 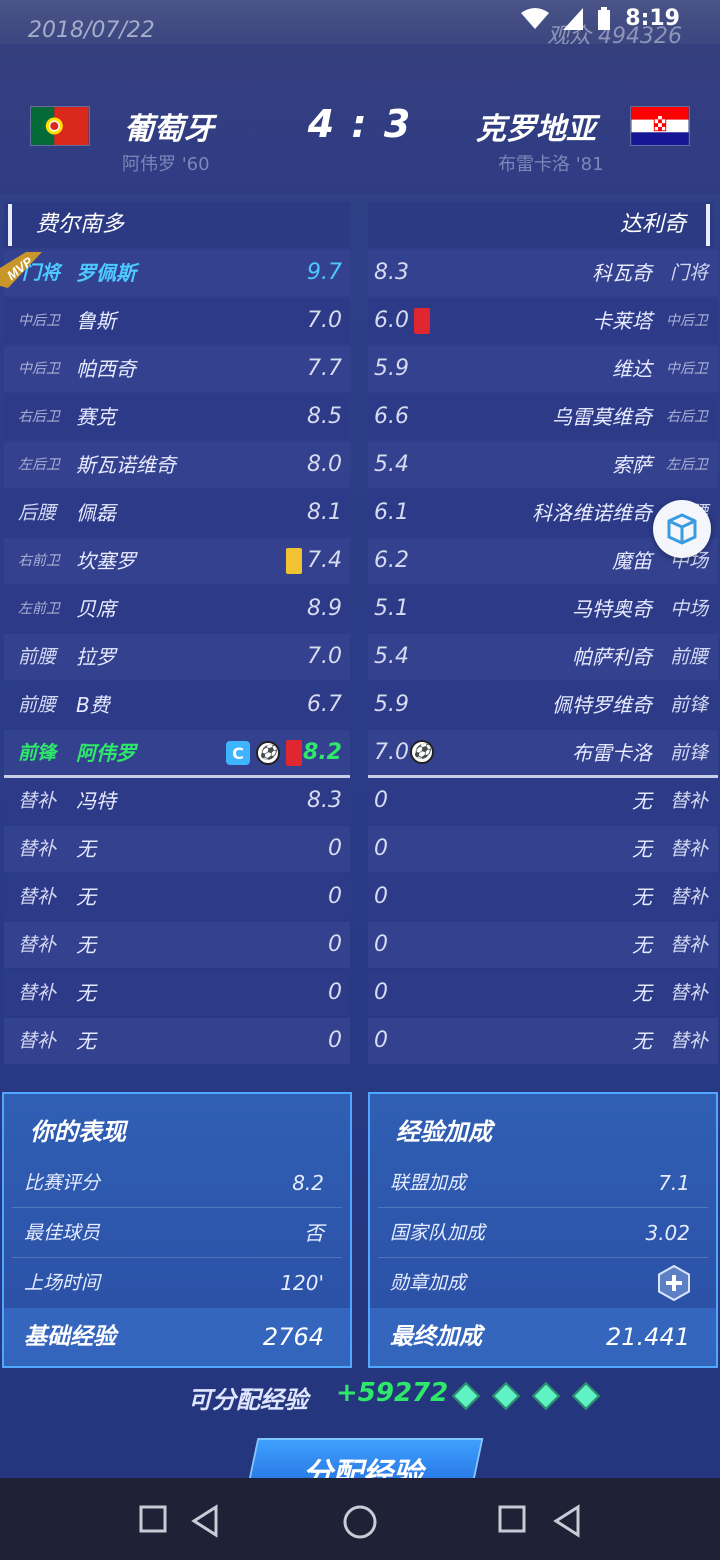 What do you see at coordinates (632, 561) in the screenshot?
I see `player-name: 魔笛` at bounding box center [632, 561].